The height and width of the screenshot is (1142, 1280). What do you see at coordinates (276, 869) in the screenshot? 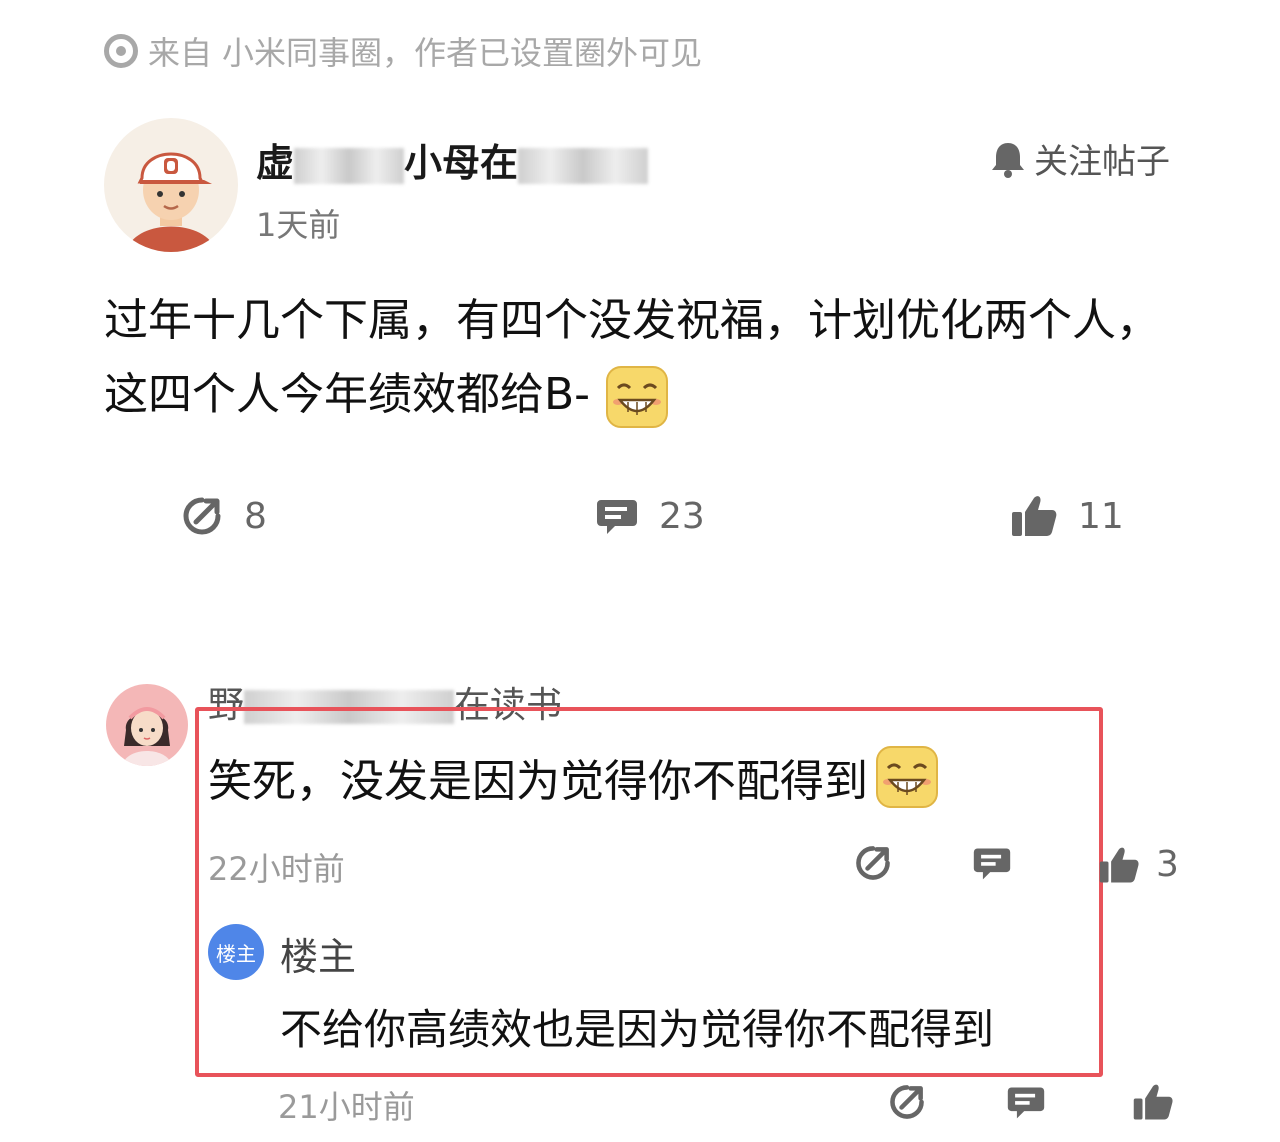
I see `comment-time: 22小时前` at bounding box center [276, 869].